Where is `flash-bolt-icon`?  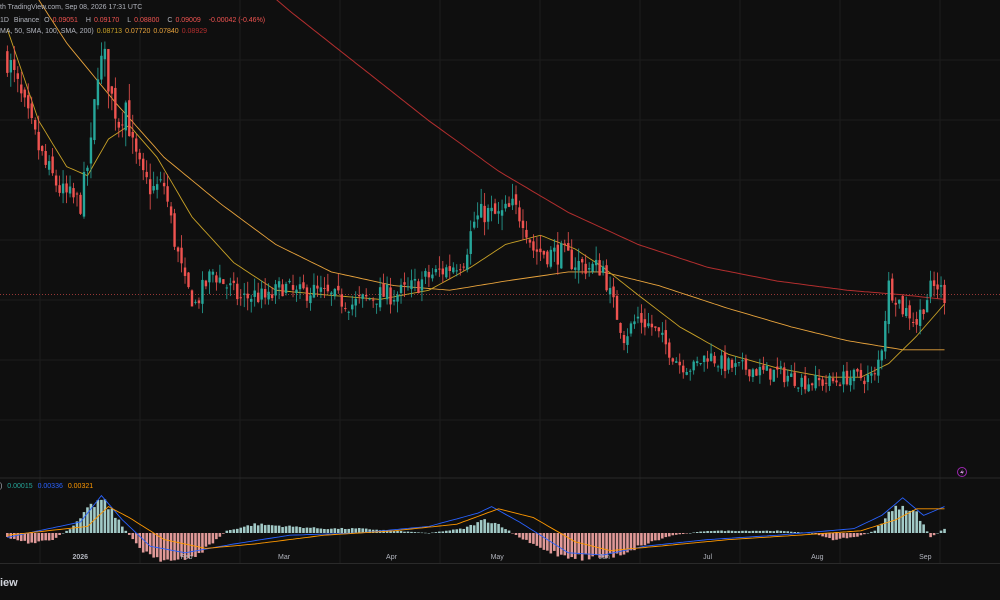
flash-bolt-icon is located at coordinates (962, 472).